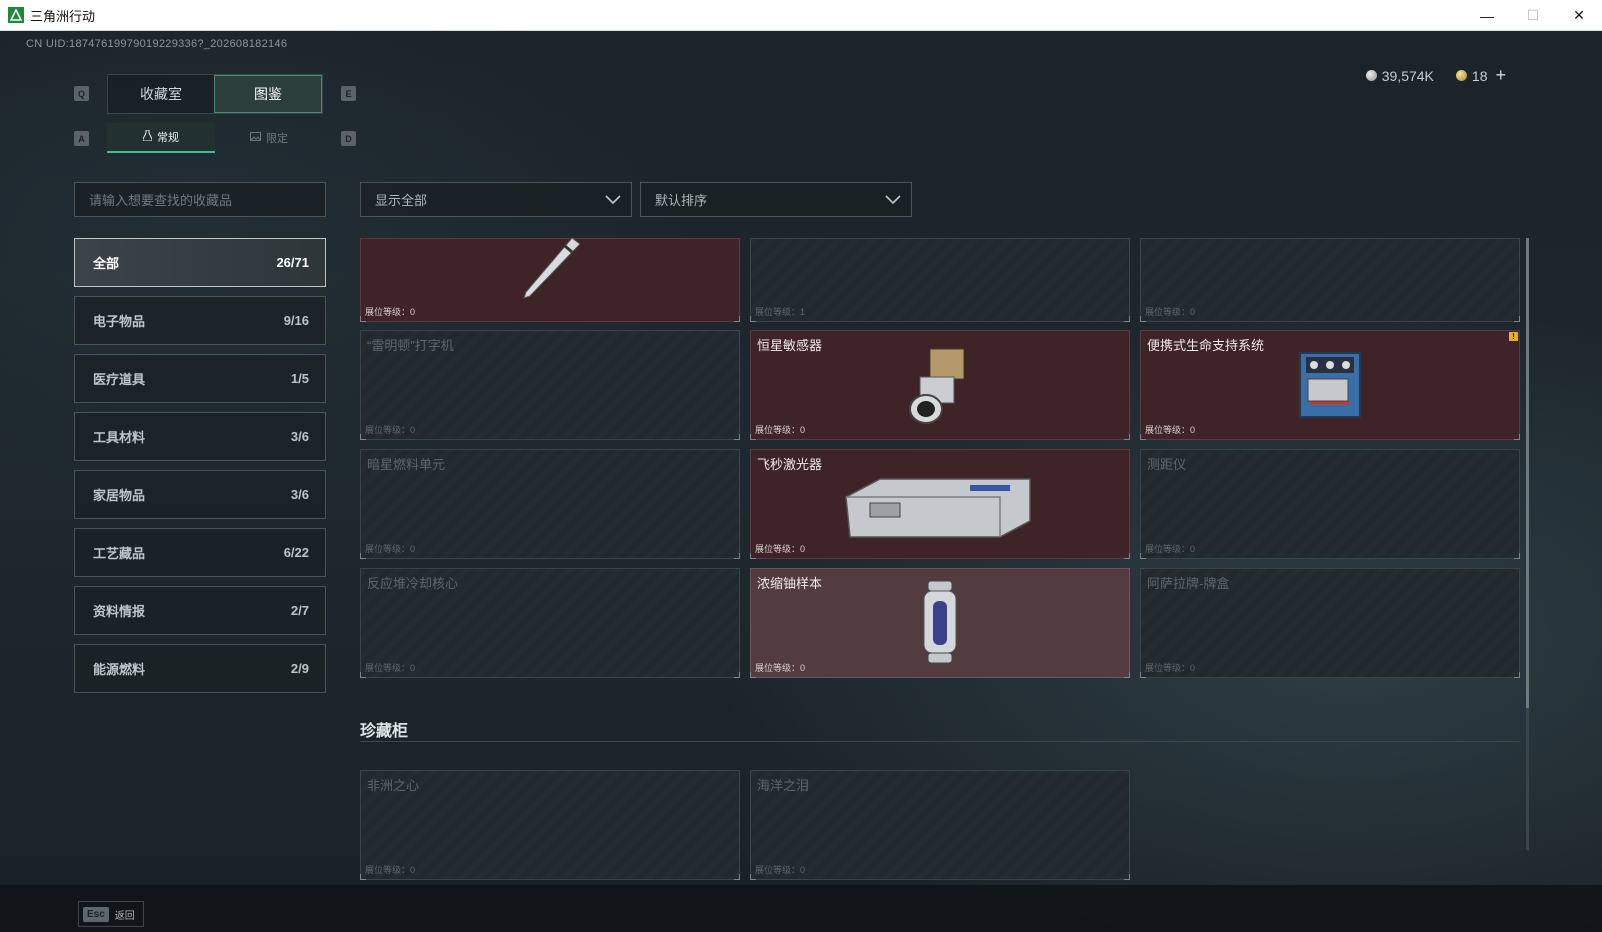 The height and width of the screenshot is (932, 1602). I want to click on filter-dropdown: 显示全部, so click(496, 199).